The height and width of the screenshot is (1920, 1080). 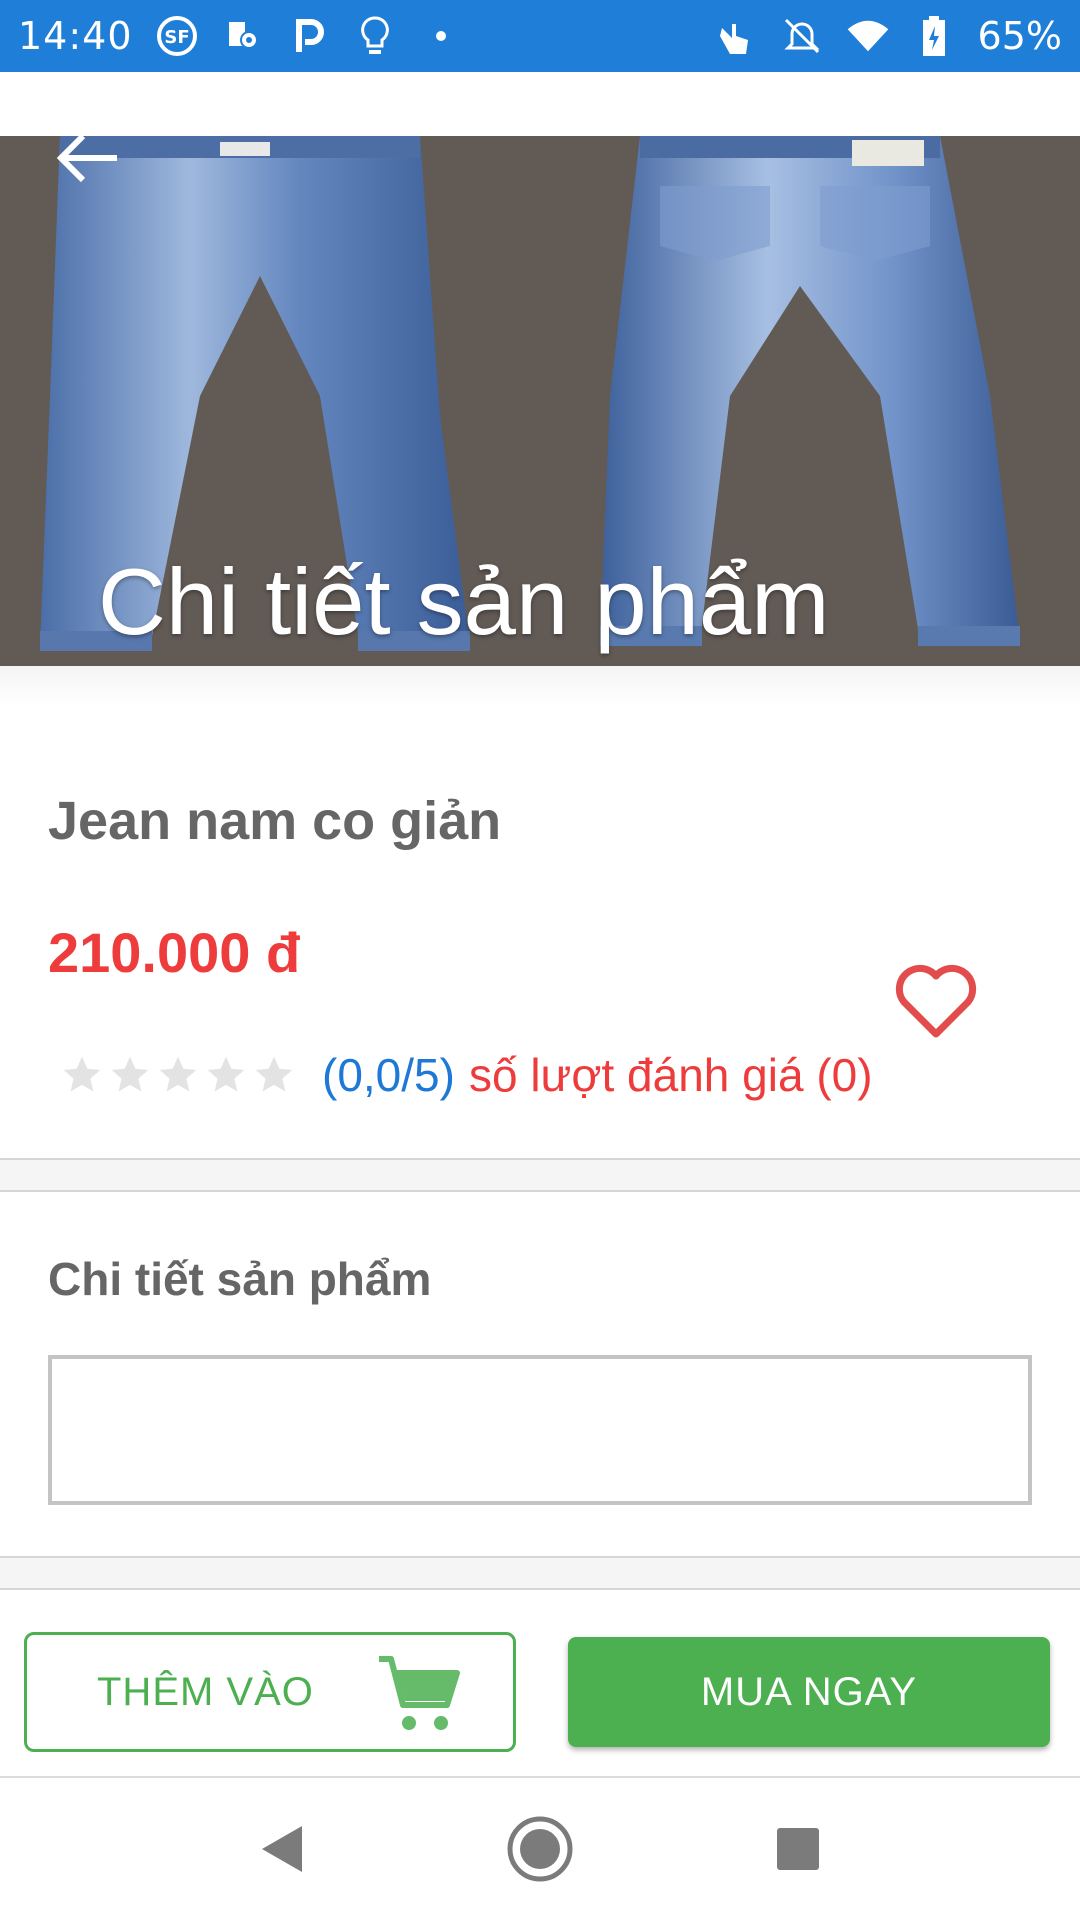 I want to click on nav-home-button, so click(x=540, y=1849).